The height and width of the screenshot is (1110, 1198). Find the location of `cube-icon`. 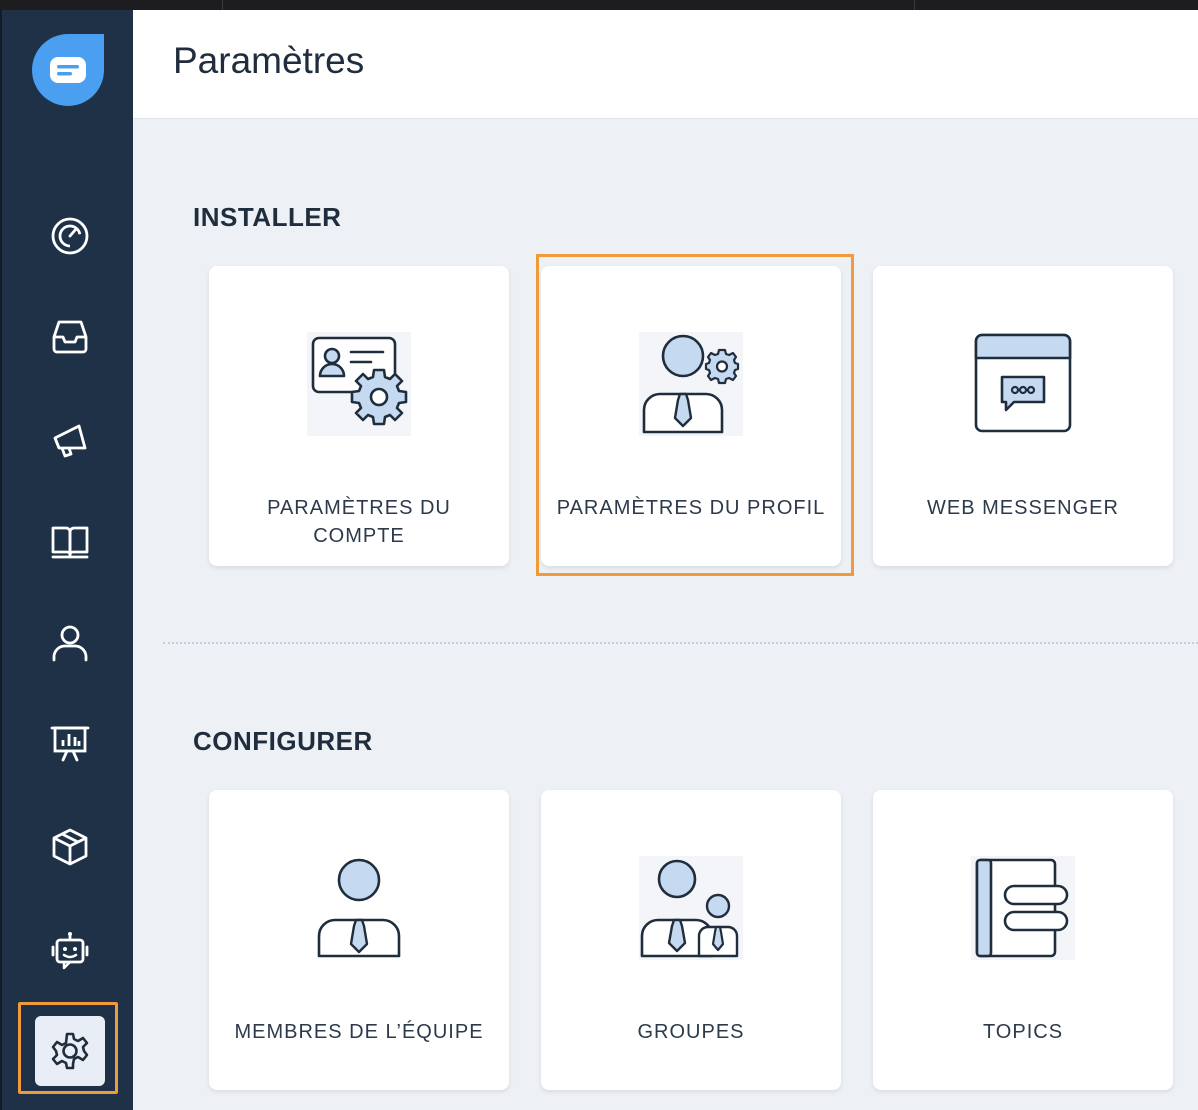

cube-icon is located at coordinates (70, 847).